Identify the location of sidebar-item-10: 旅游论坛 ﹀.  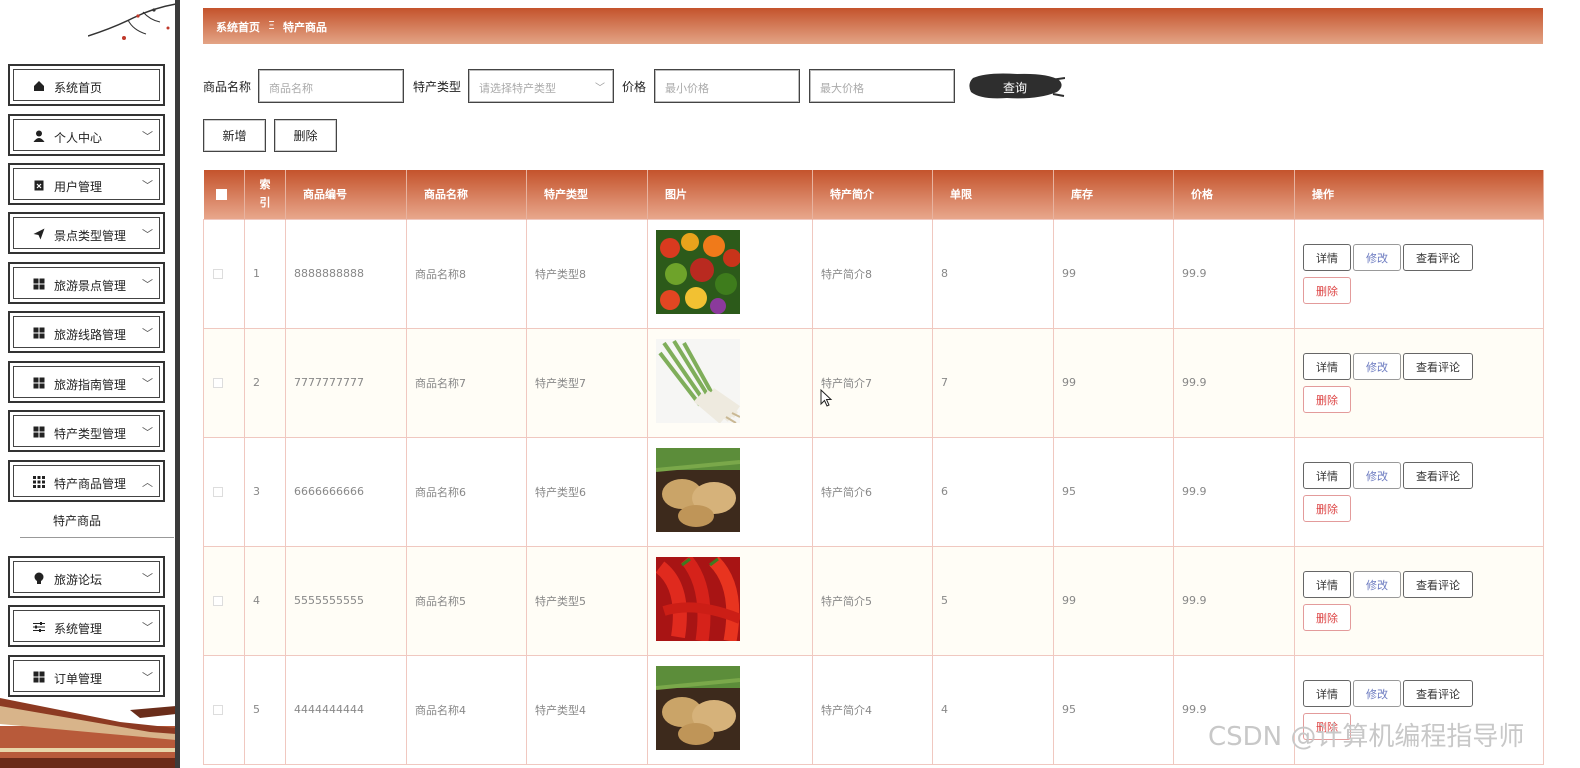
(86, 577).